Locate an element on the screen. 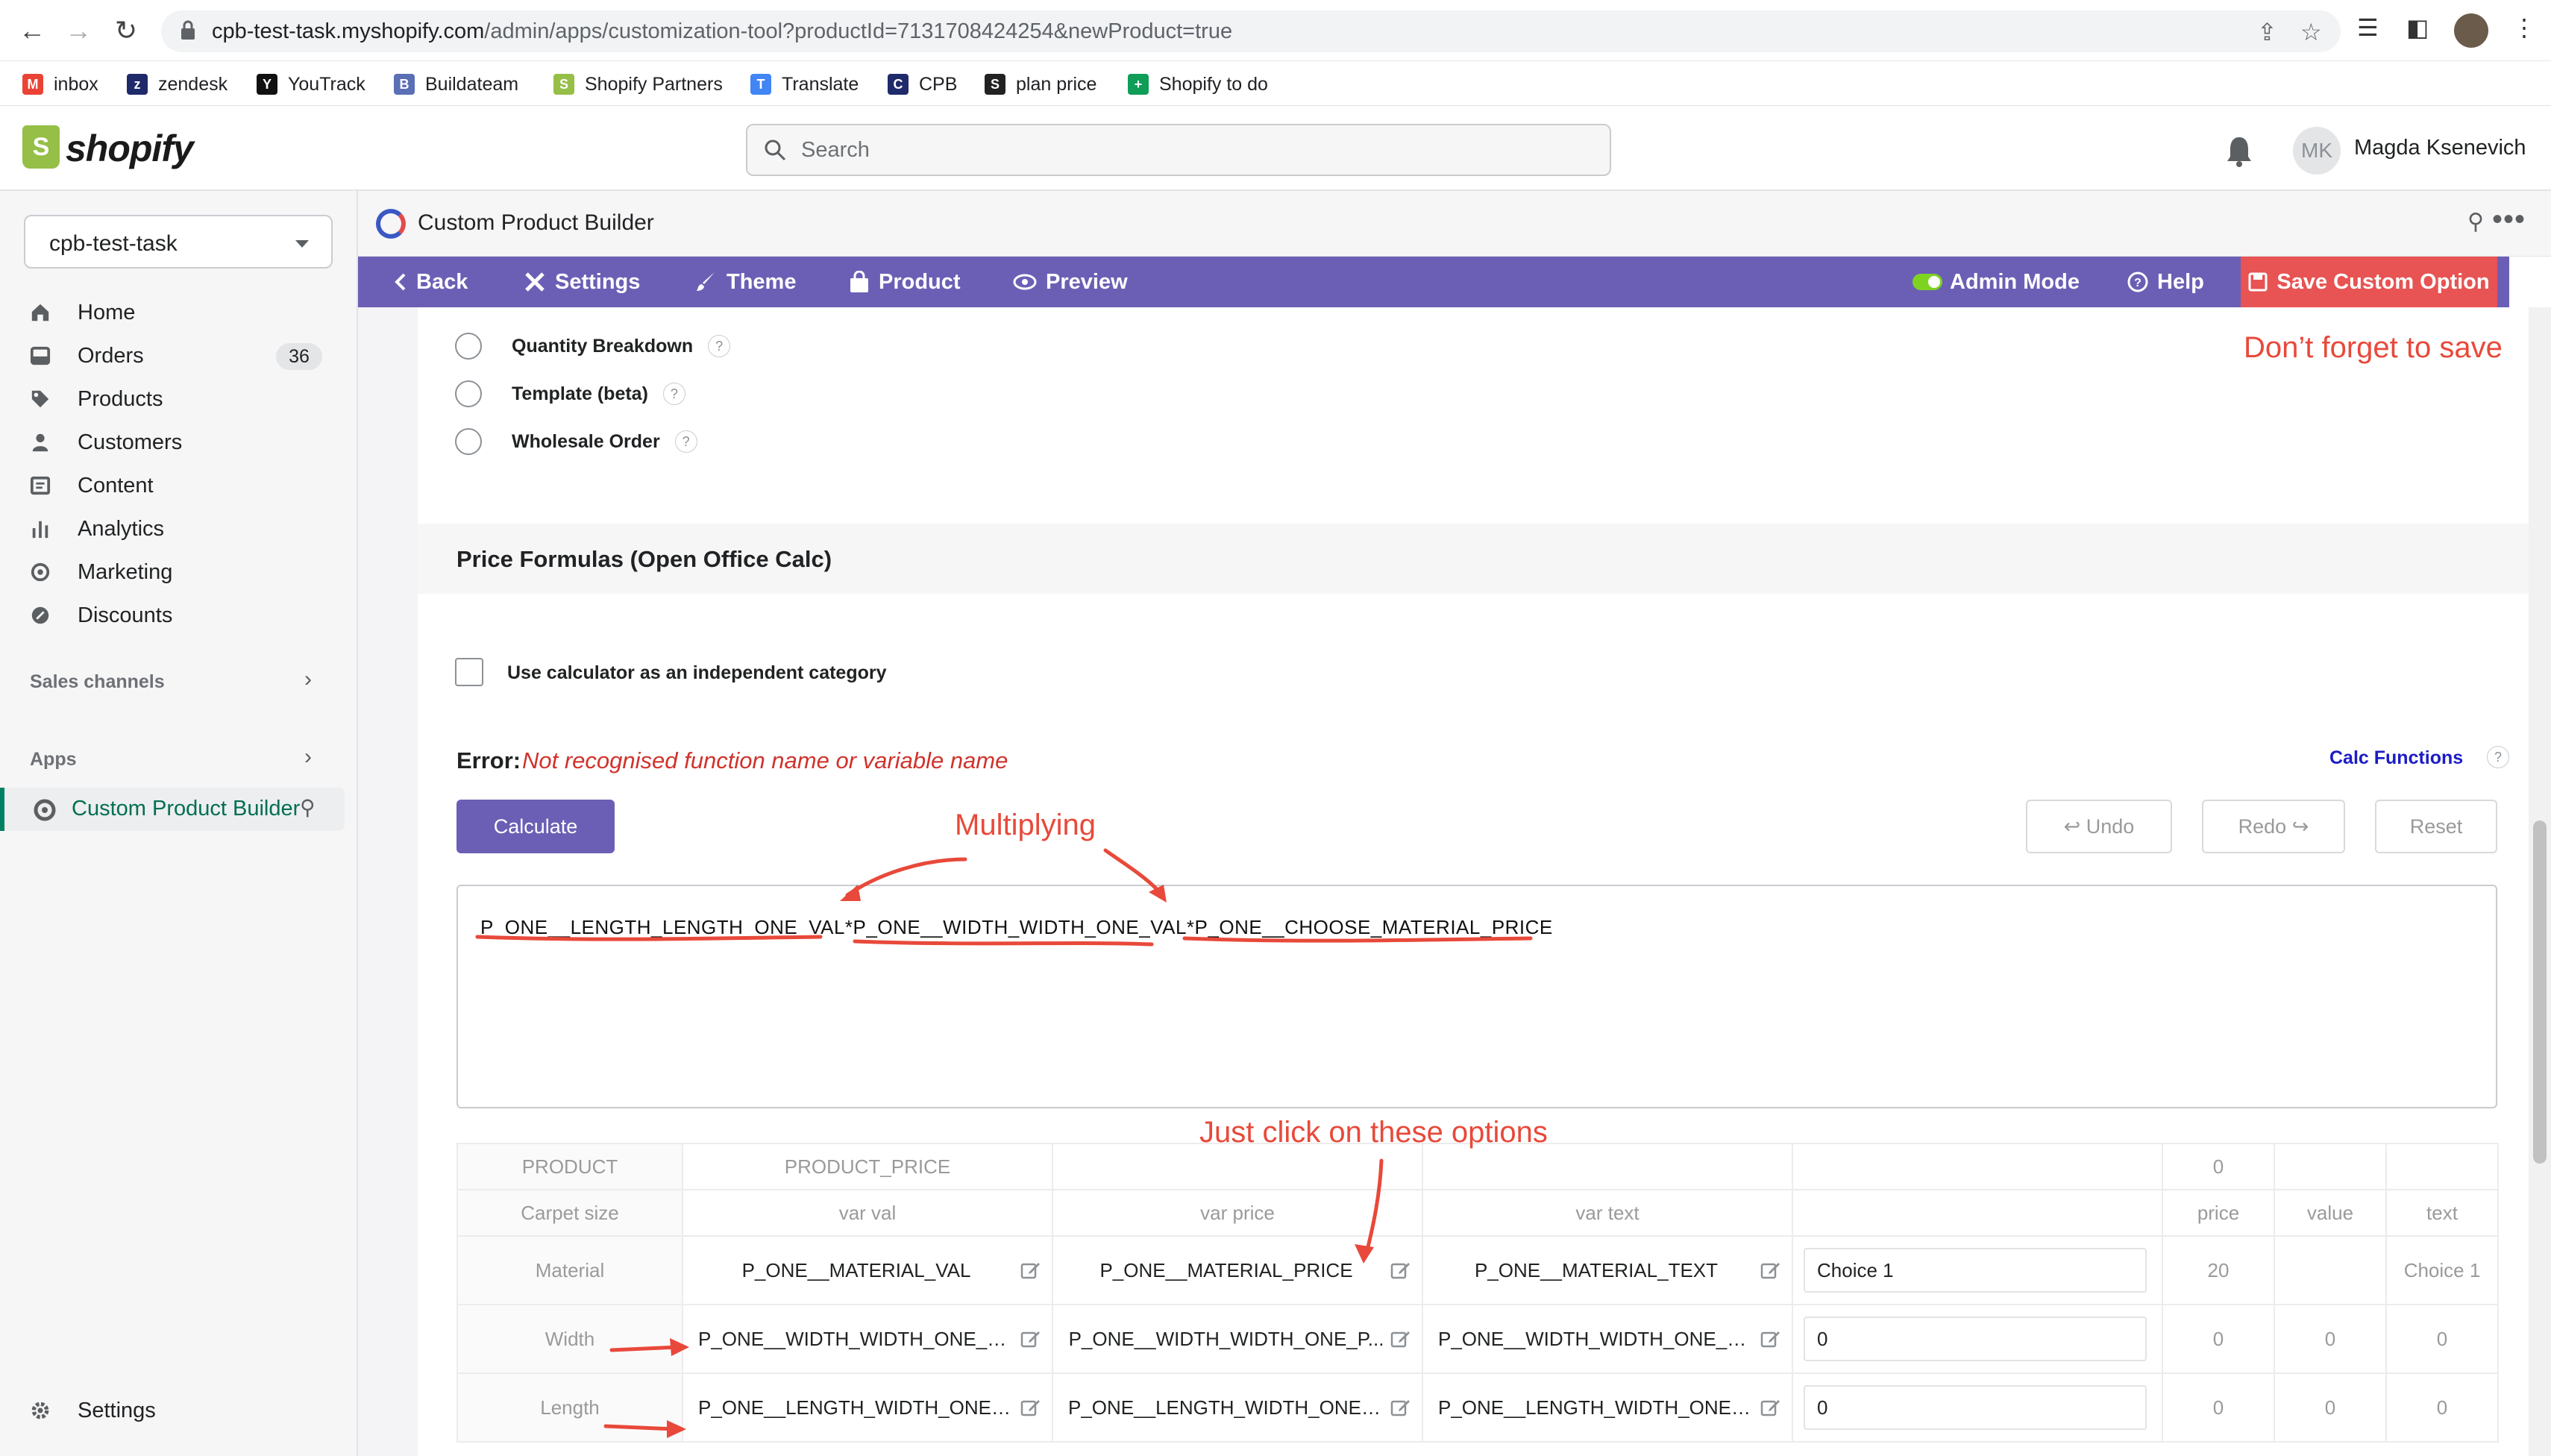 This screenshot has width=2551, height=1456. search-box is located at coordinates (1178, 150).